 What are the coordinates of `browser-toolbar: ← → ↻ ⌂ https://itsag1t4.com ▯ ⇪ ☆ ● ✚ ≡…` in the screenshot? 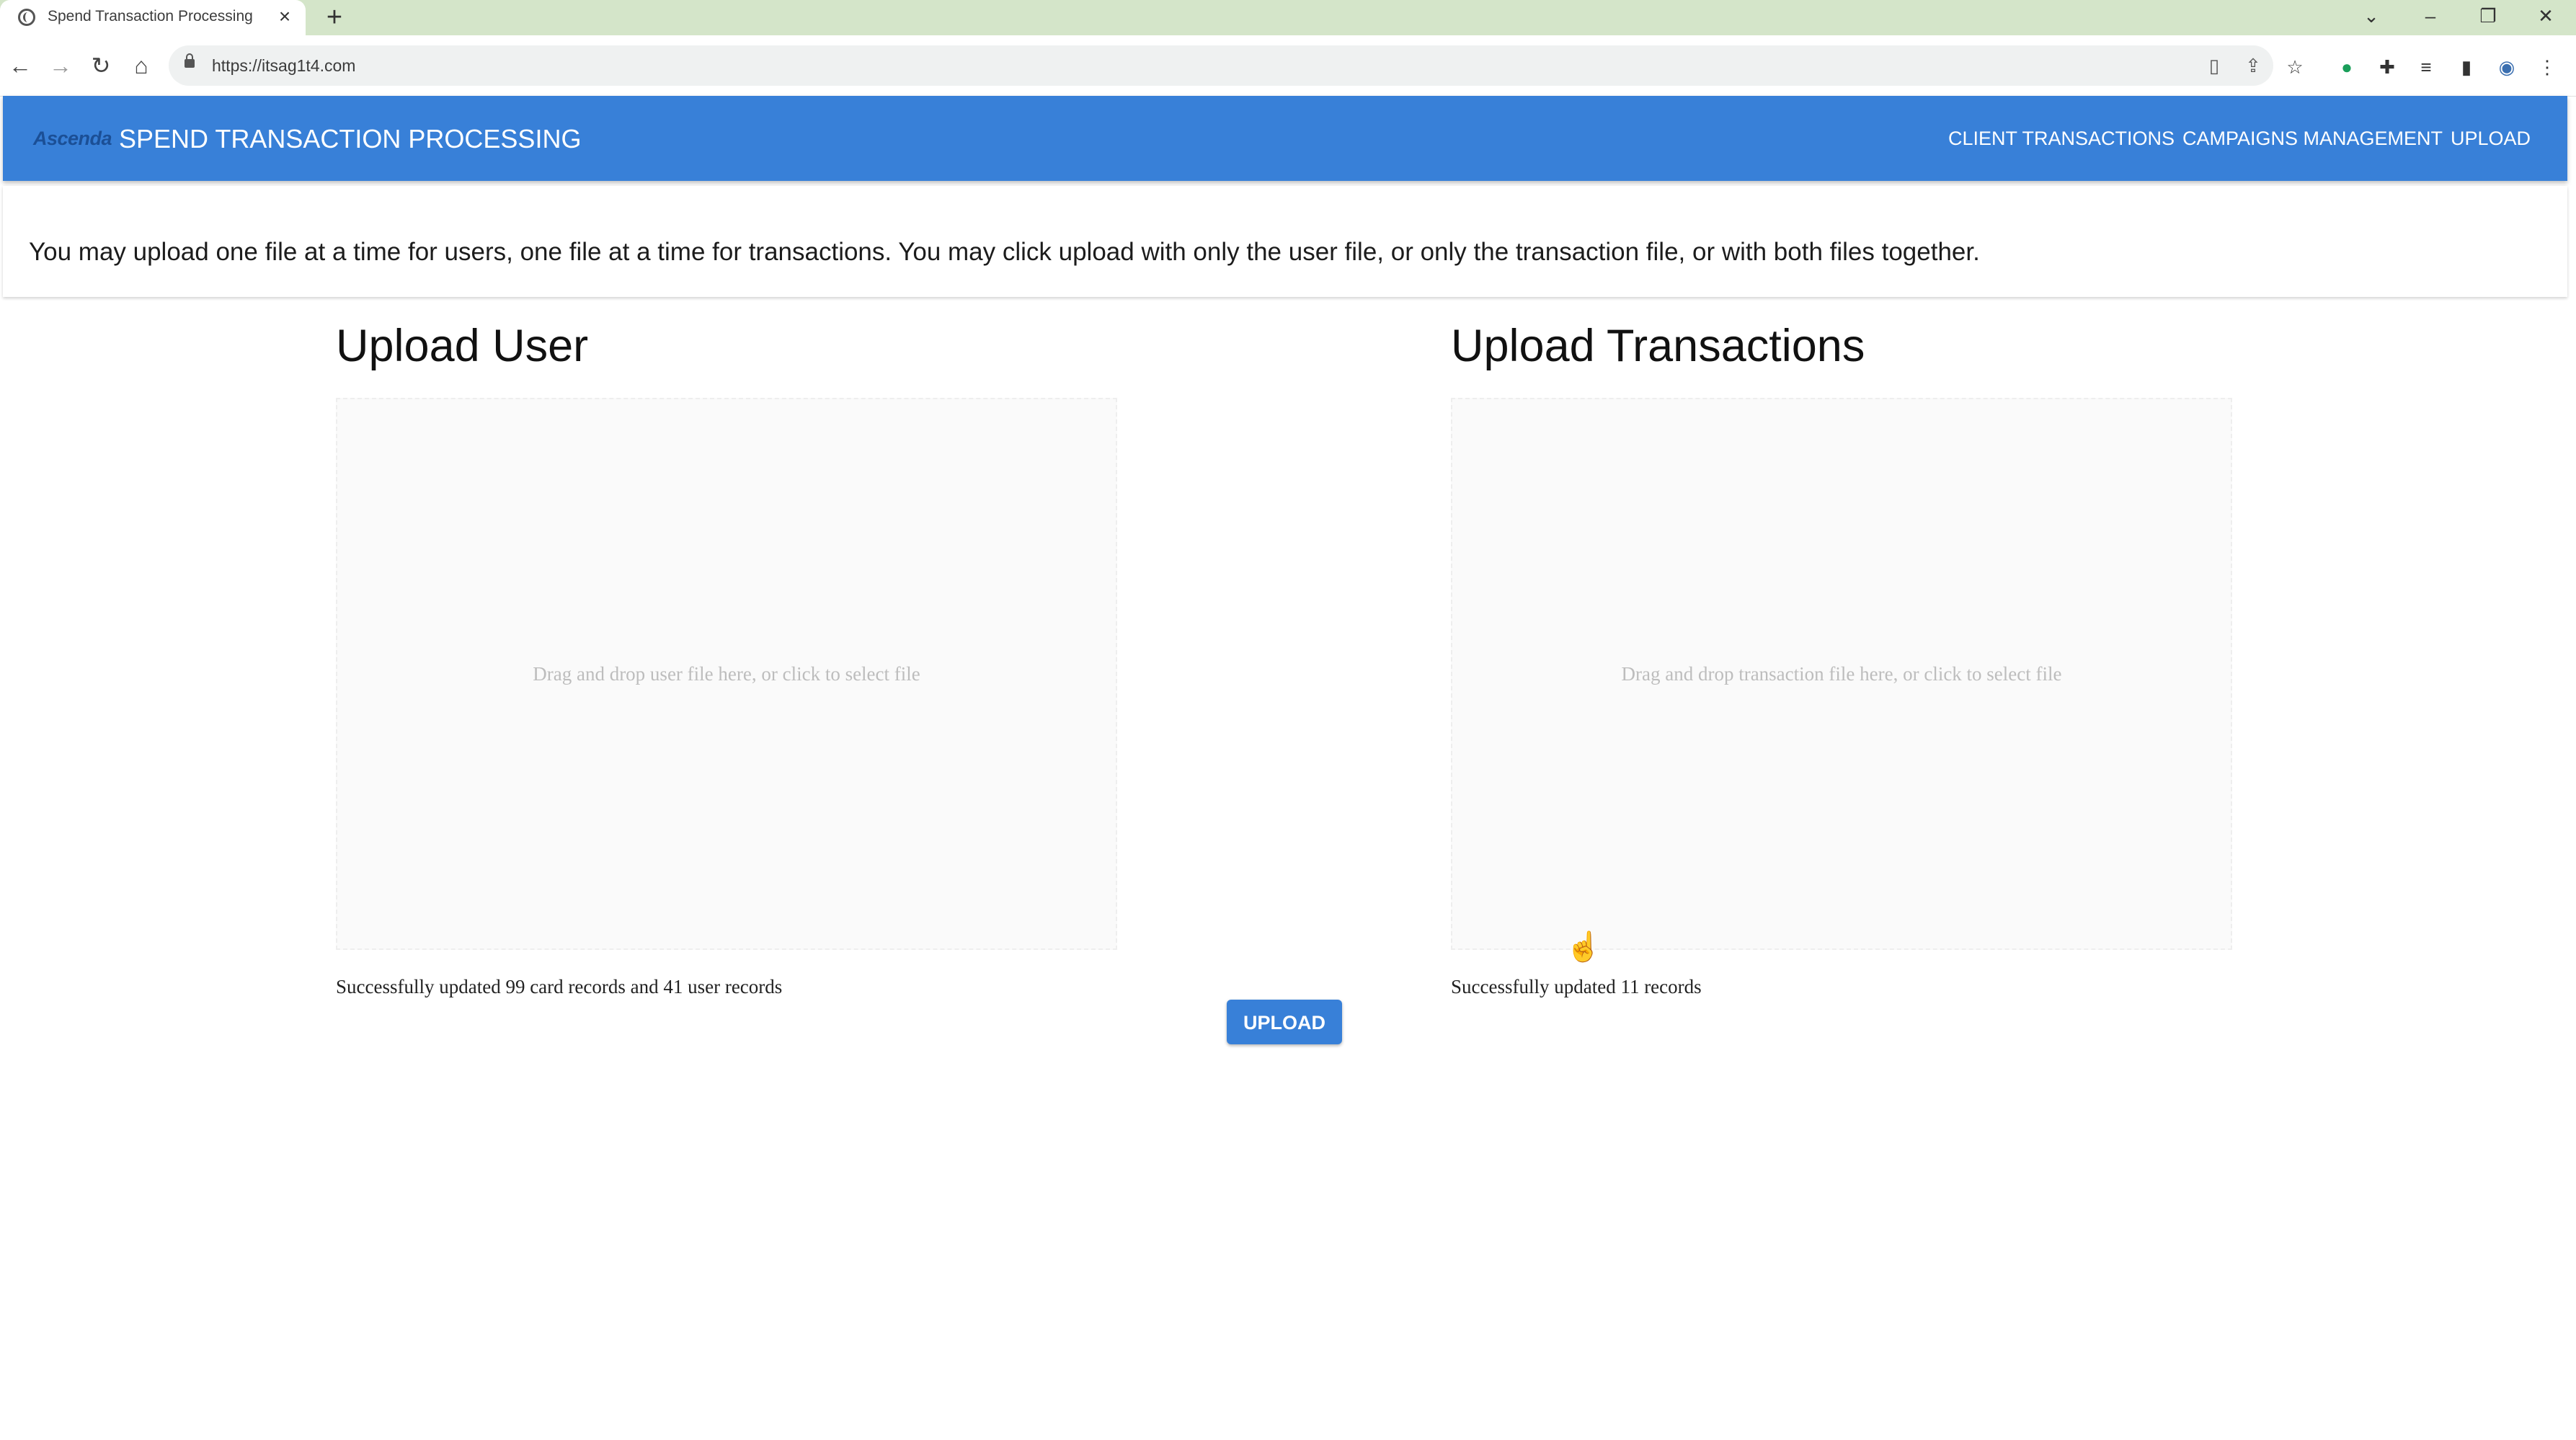 It's located at (1288, 66).